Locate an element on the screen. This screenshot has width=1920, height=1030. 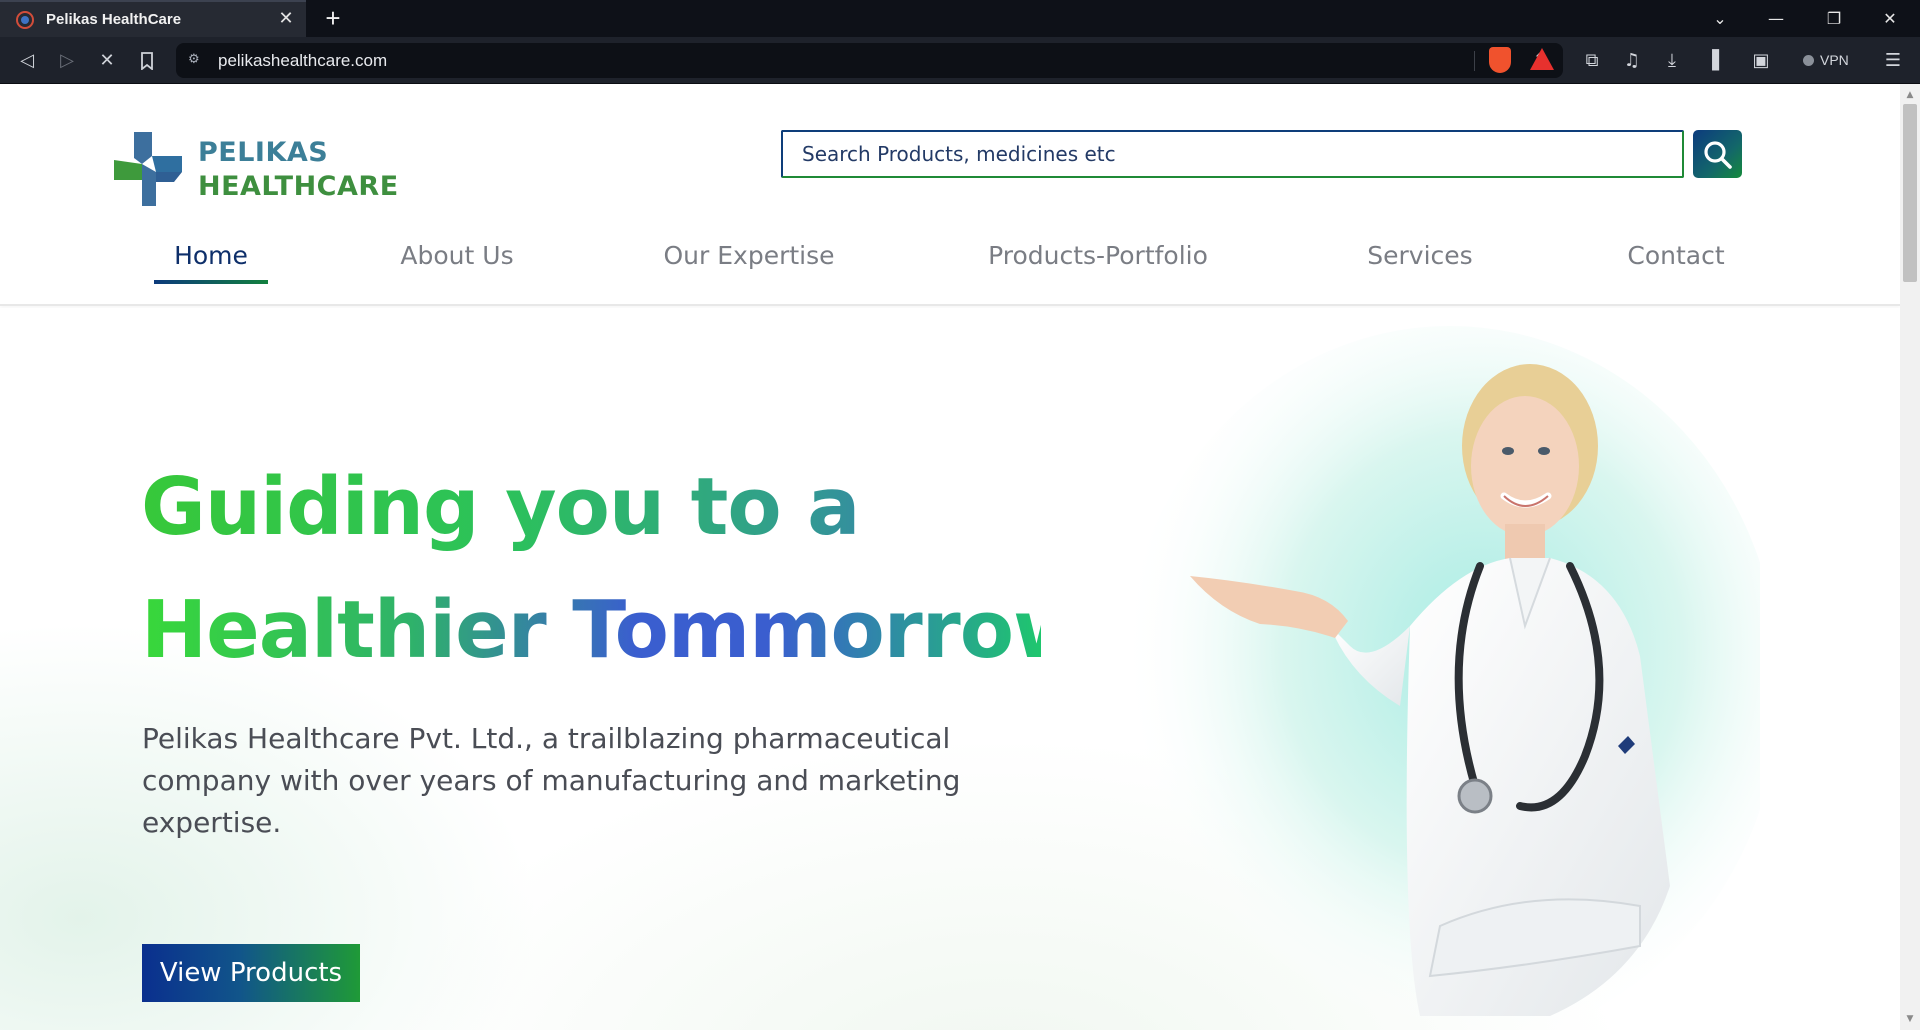
toolbar-divider is located at coordinates (1474, 61).